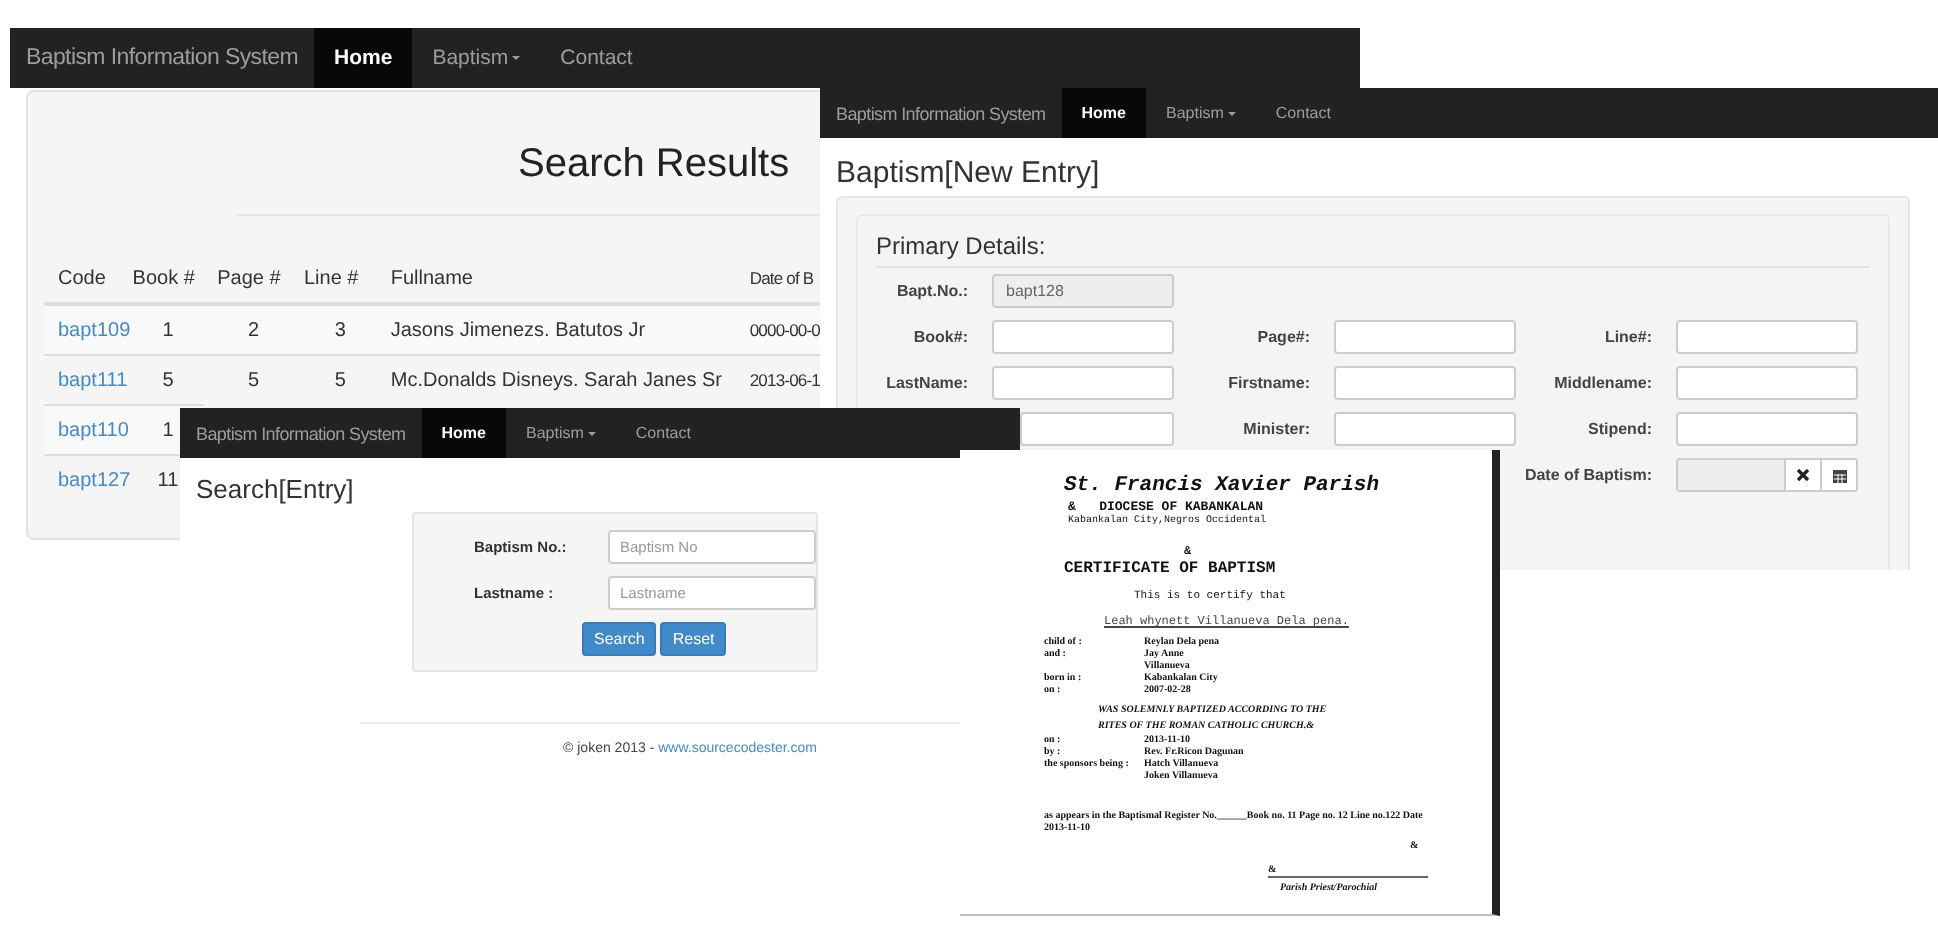  Describe the element at coordinates (249, 278) in the screenshot. I see `column-header: Page #` at that location.